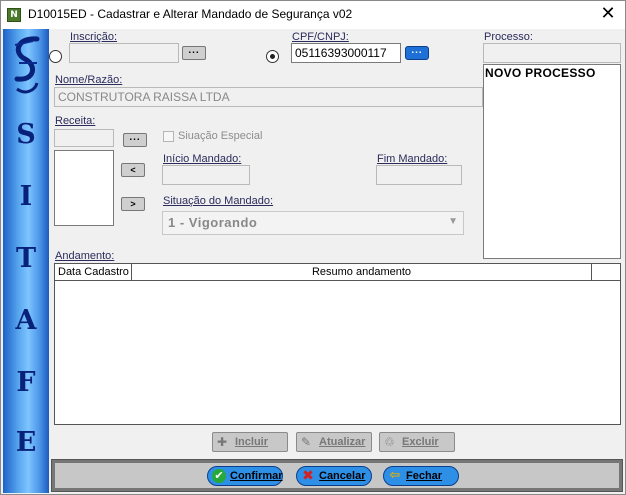 The height and width of the screenshot is (495, 626). I want to click on incluir-label: Incluir, so click(252, 442).